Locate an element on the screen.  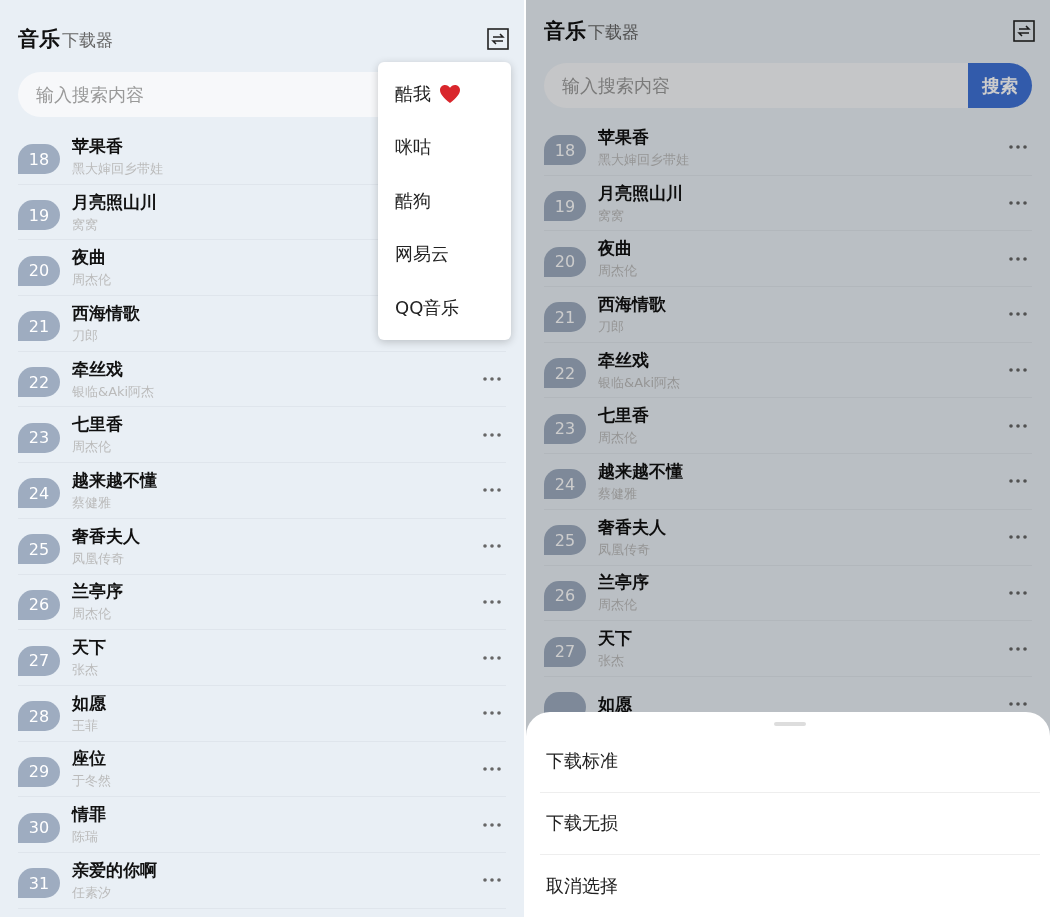
song-title: 情罪 is located at coordinates (89, 814).